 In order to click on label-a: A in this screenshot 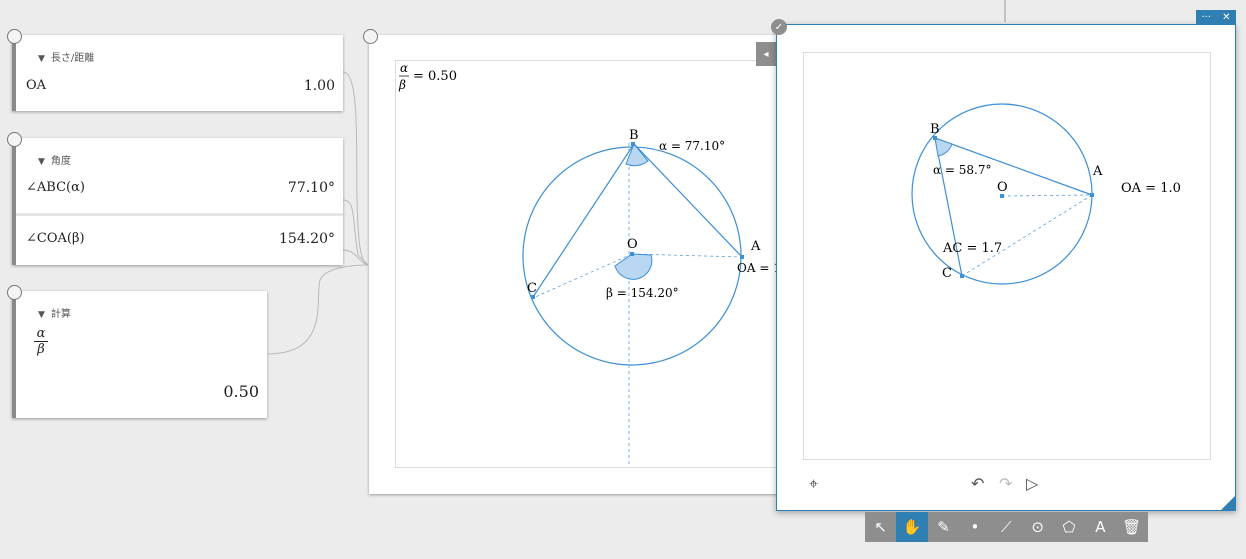, I will do `click(755, 246)`.